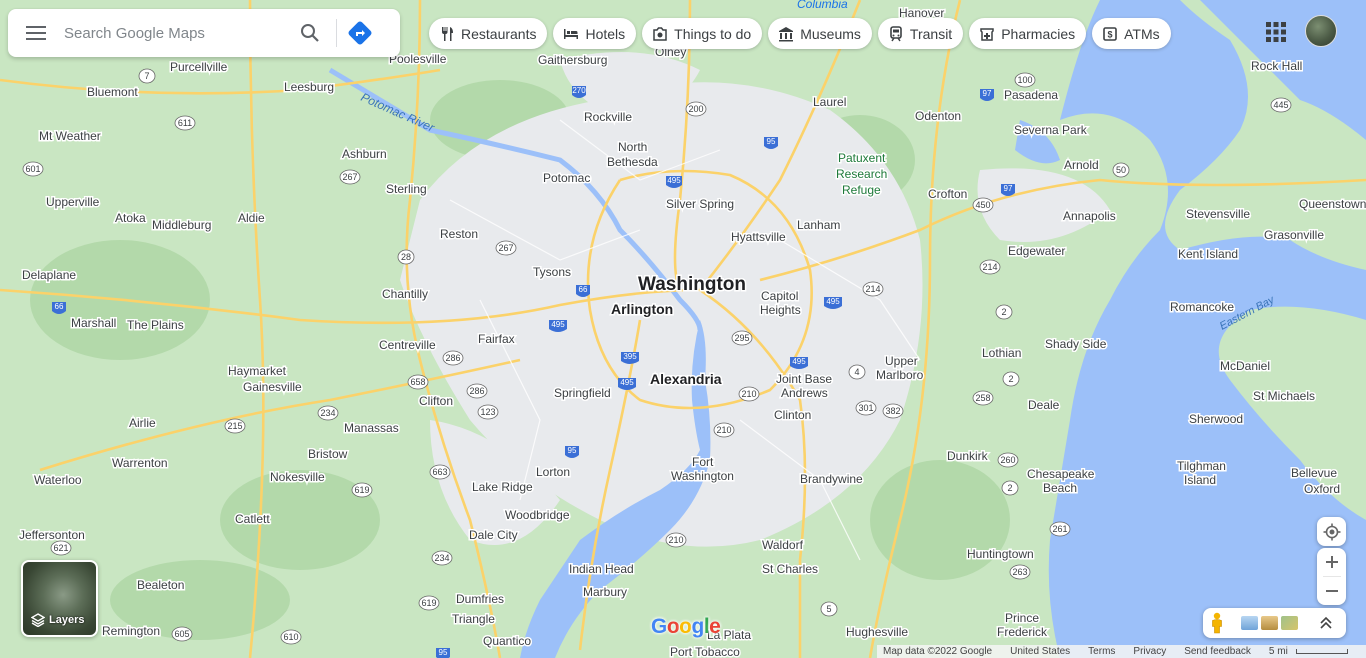 The height and width of the screenshot is (658, 1366). What do you see at coordinates (1028, 33) in the screenshot?
I see `chip-pharmacies: Pharmacies` at bounding box center [1028, 33].